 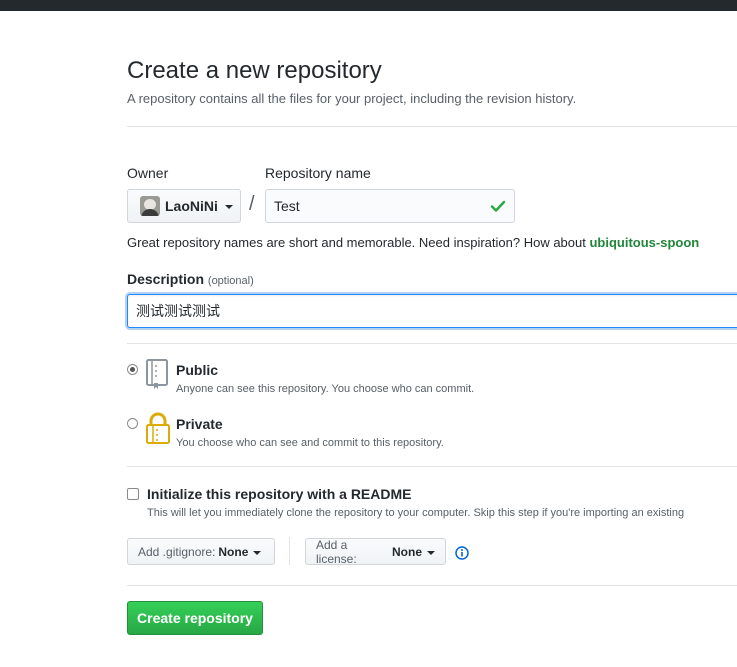 What do you see at coordinates (407, 551) in the screenshot?
I see `license-value: None` at bounding box center [407, 551].